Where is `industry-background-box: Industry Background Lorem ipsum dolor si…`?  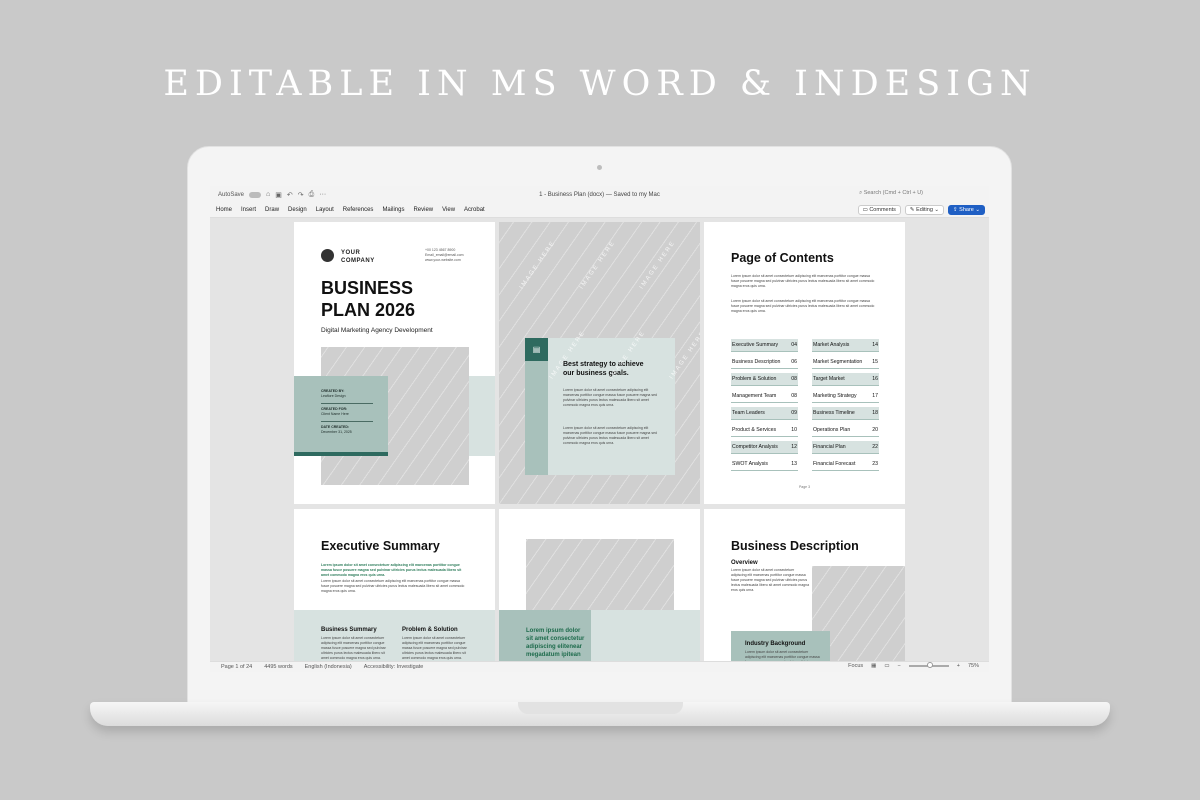
industry-background-box: Industry Background Lorem ipsum dolor si… is located at coordinates (780, 646).